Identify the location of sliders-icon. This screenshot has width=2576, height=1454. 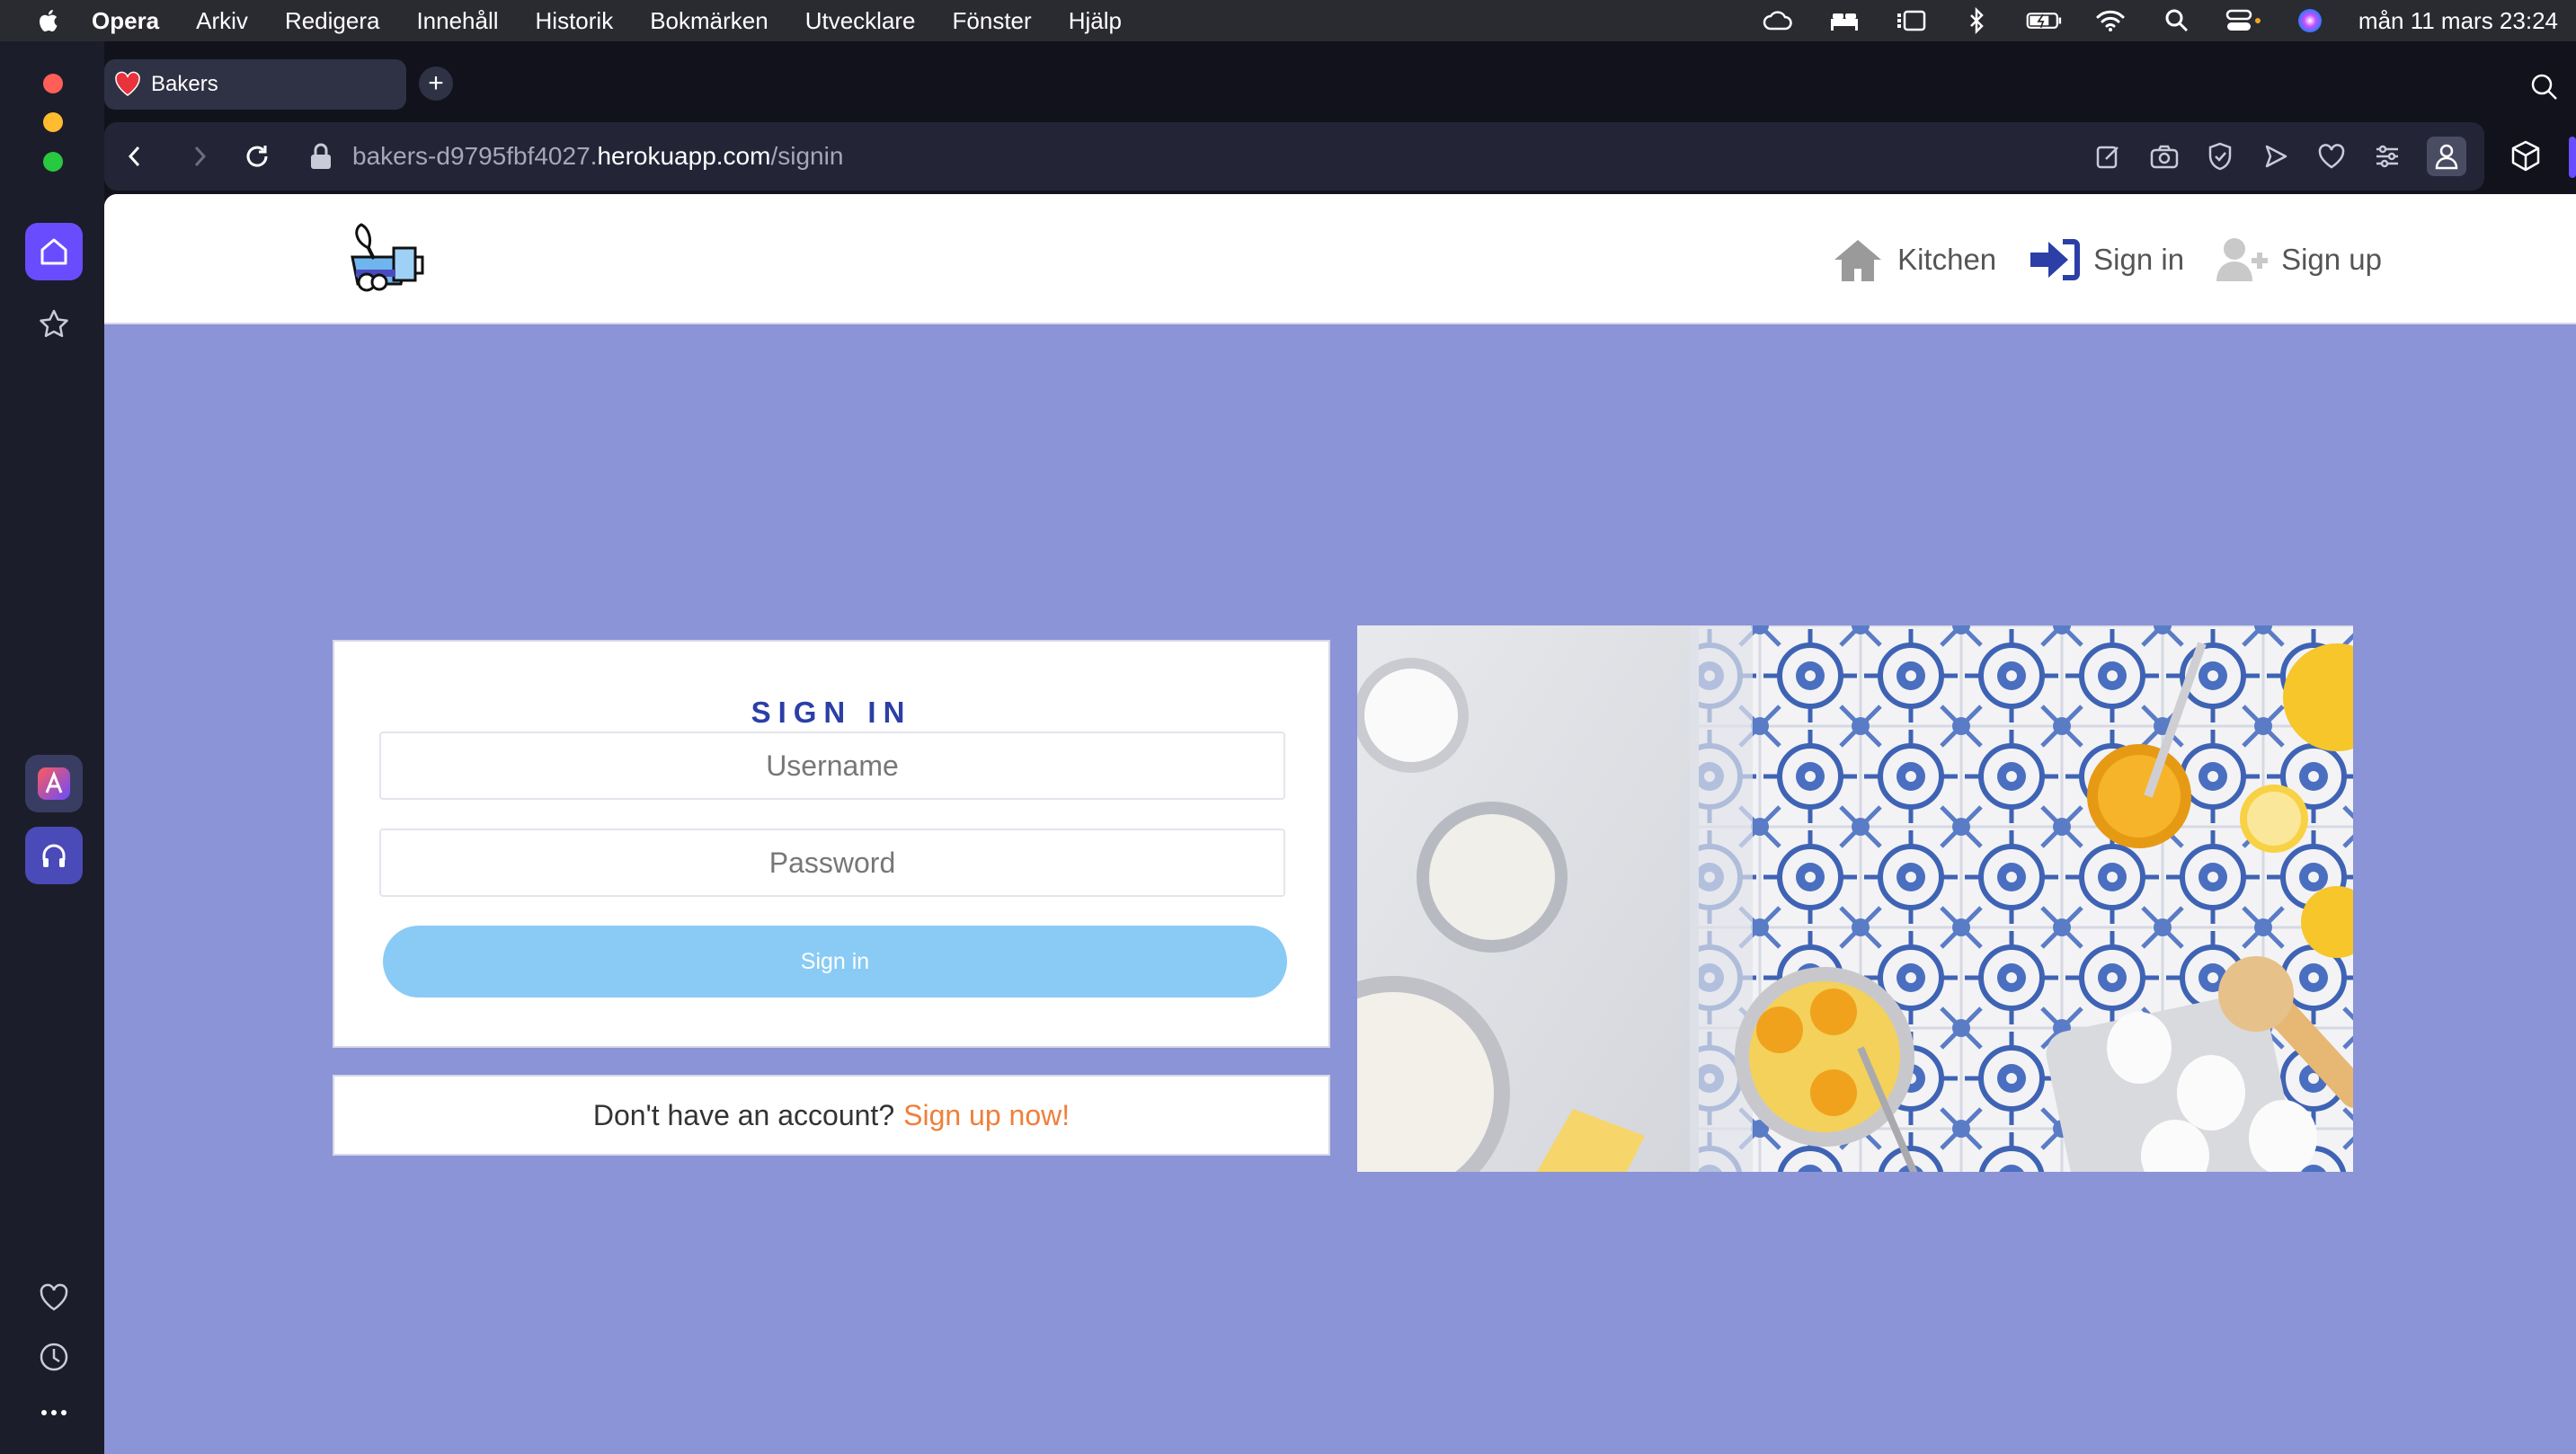
(2387, 156).